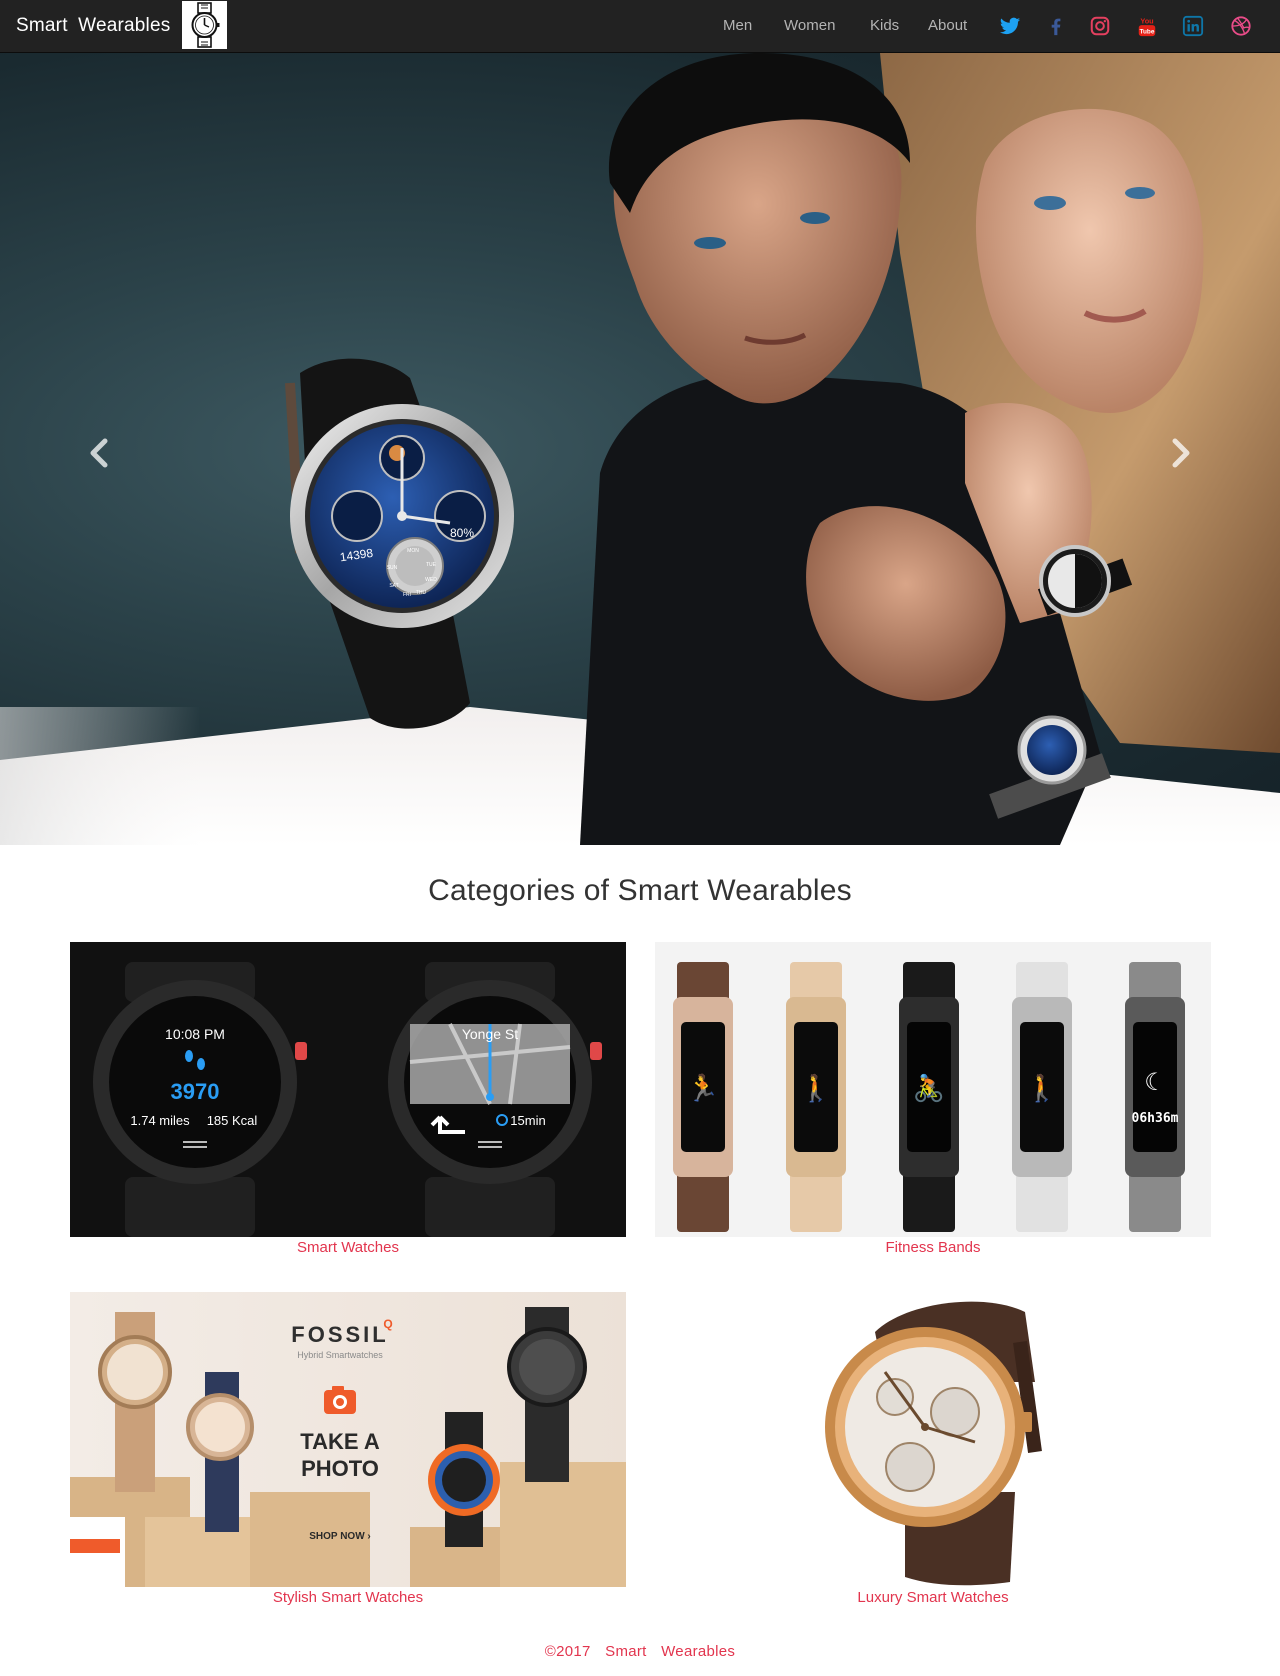  I want to click on youtube-icon: You Tube, so click(1147, 26).